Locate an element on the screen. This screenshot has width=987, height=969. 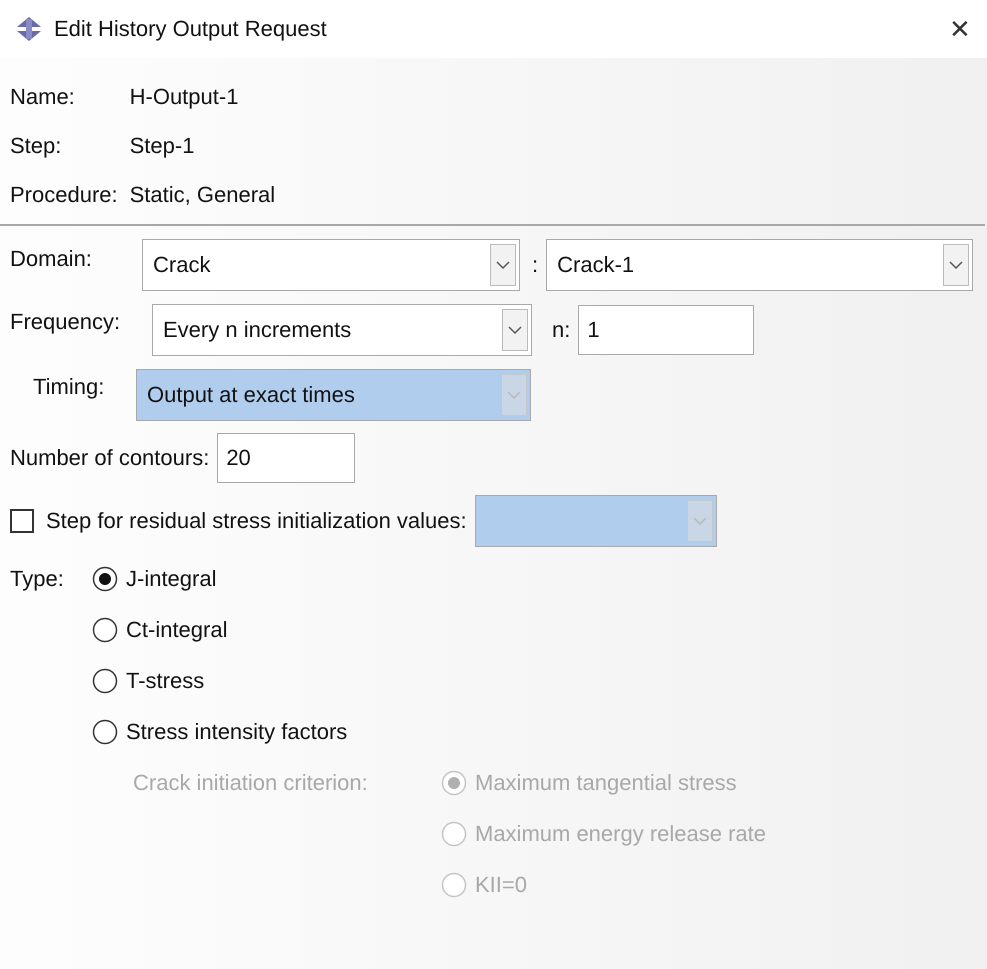
field-label: Procedure: is located at coordinates (64, 195).